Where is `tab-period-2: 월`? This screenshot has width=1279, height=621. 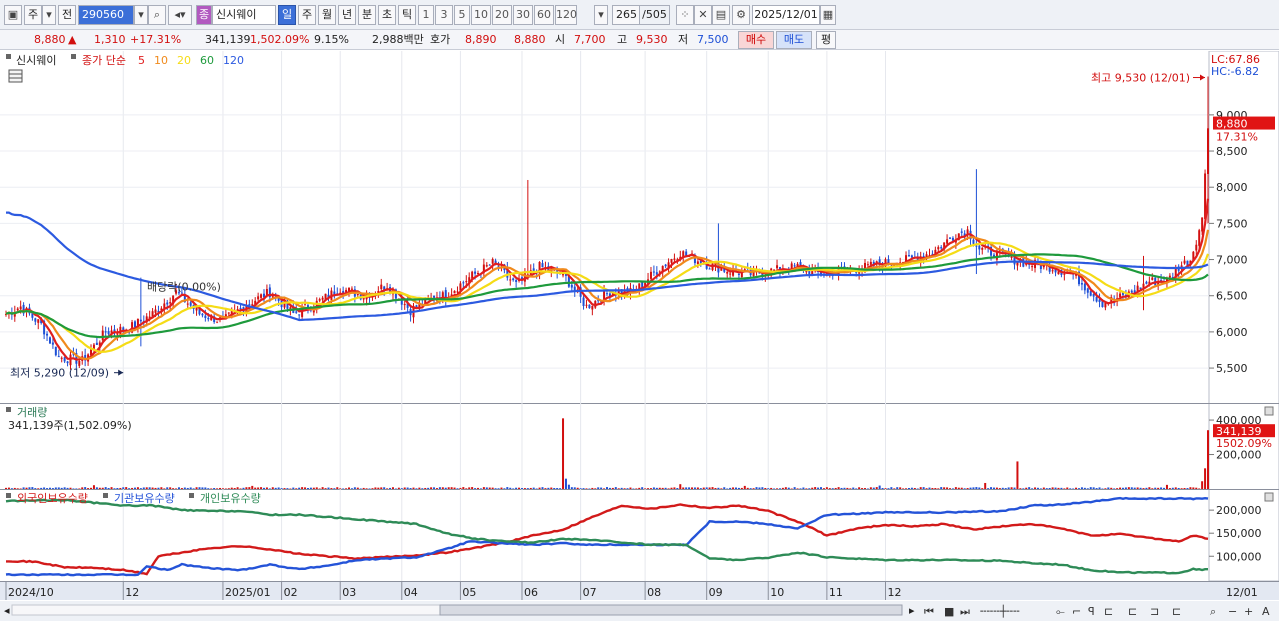 tab-period-2: 월 is located at coordinates (327, 15).